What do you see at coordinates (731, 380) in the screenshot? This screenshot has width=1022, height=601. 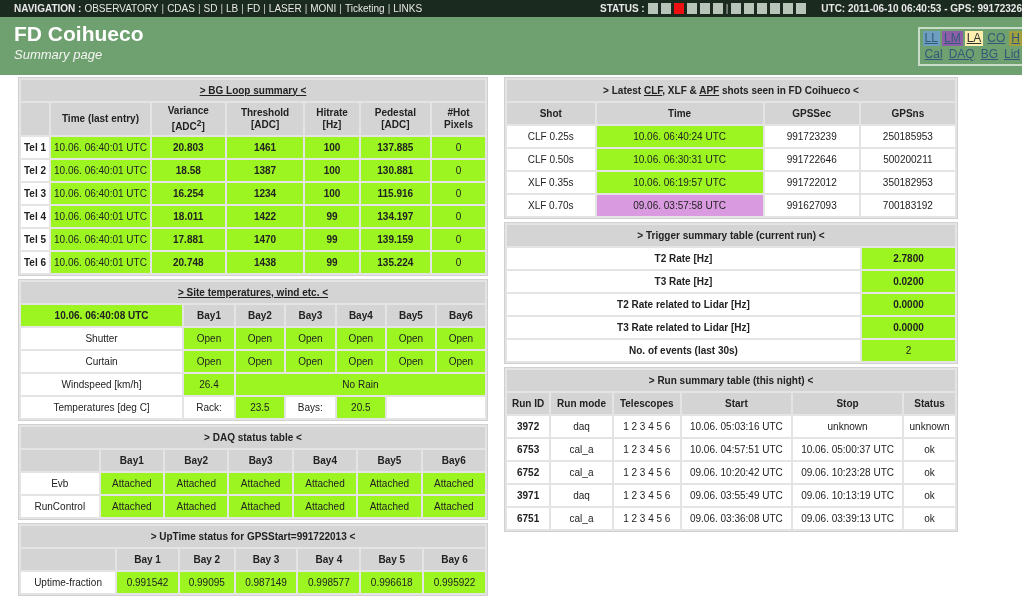 I see `table-title: > Run summary table (this night) <` at bounding box center [731, 380].